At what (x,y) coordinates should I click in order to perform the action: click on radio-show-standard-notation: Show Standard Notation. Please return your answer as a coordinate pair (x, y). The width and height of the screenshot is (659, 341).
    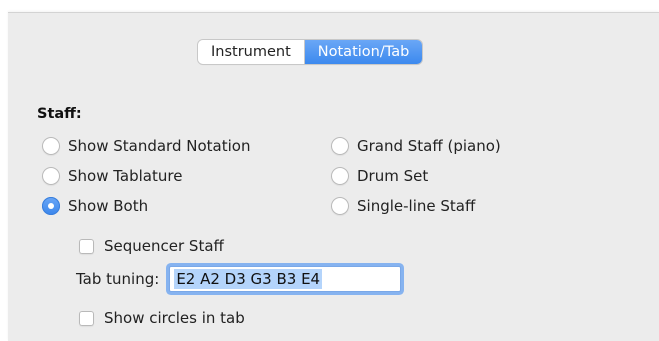
    Looking at the image, I should click on (146, 146).